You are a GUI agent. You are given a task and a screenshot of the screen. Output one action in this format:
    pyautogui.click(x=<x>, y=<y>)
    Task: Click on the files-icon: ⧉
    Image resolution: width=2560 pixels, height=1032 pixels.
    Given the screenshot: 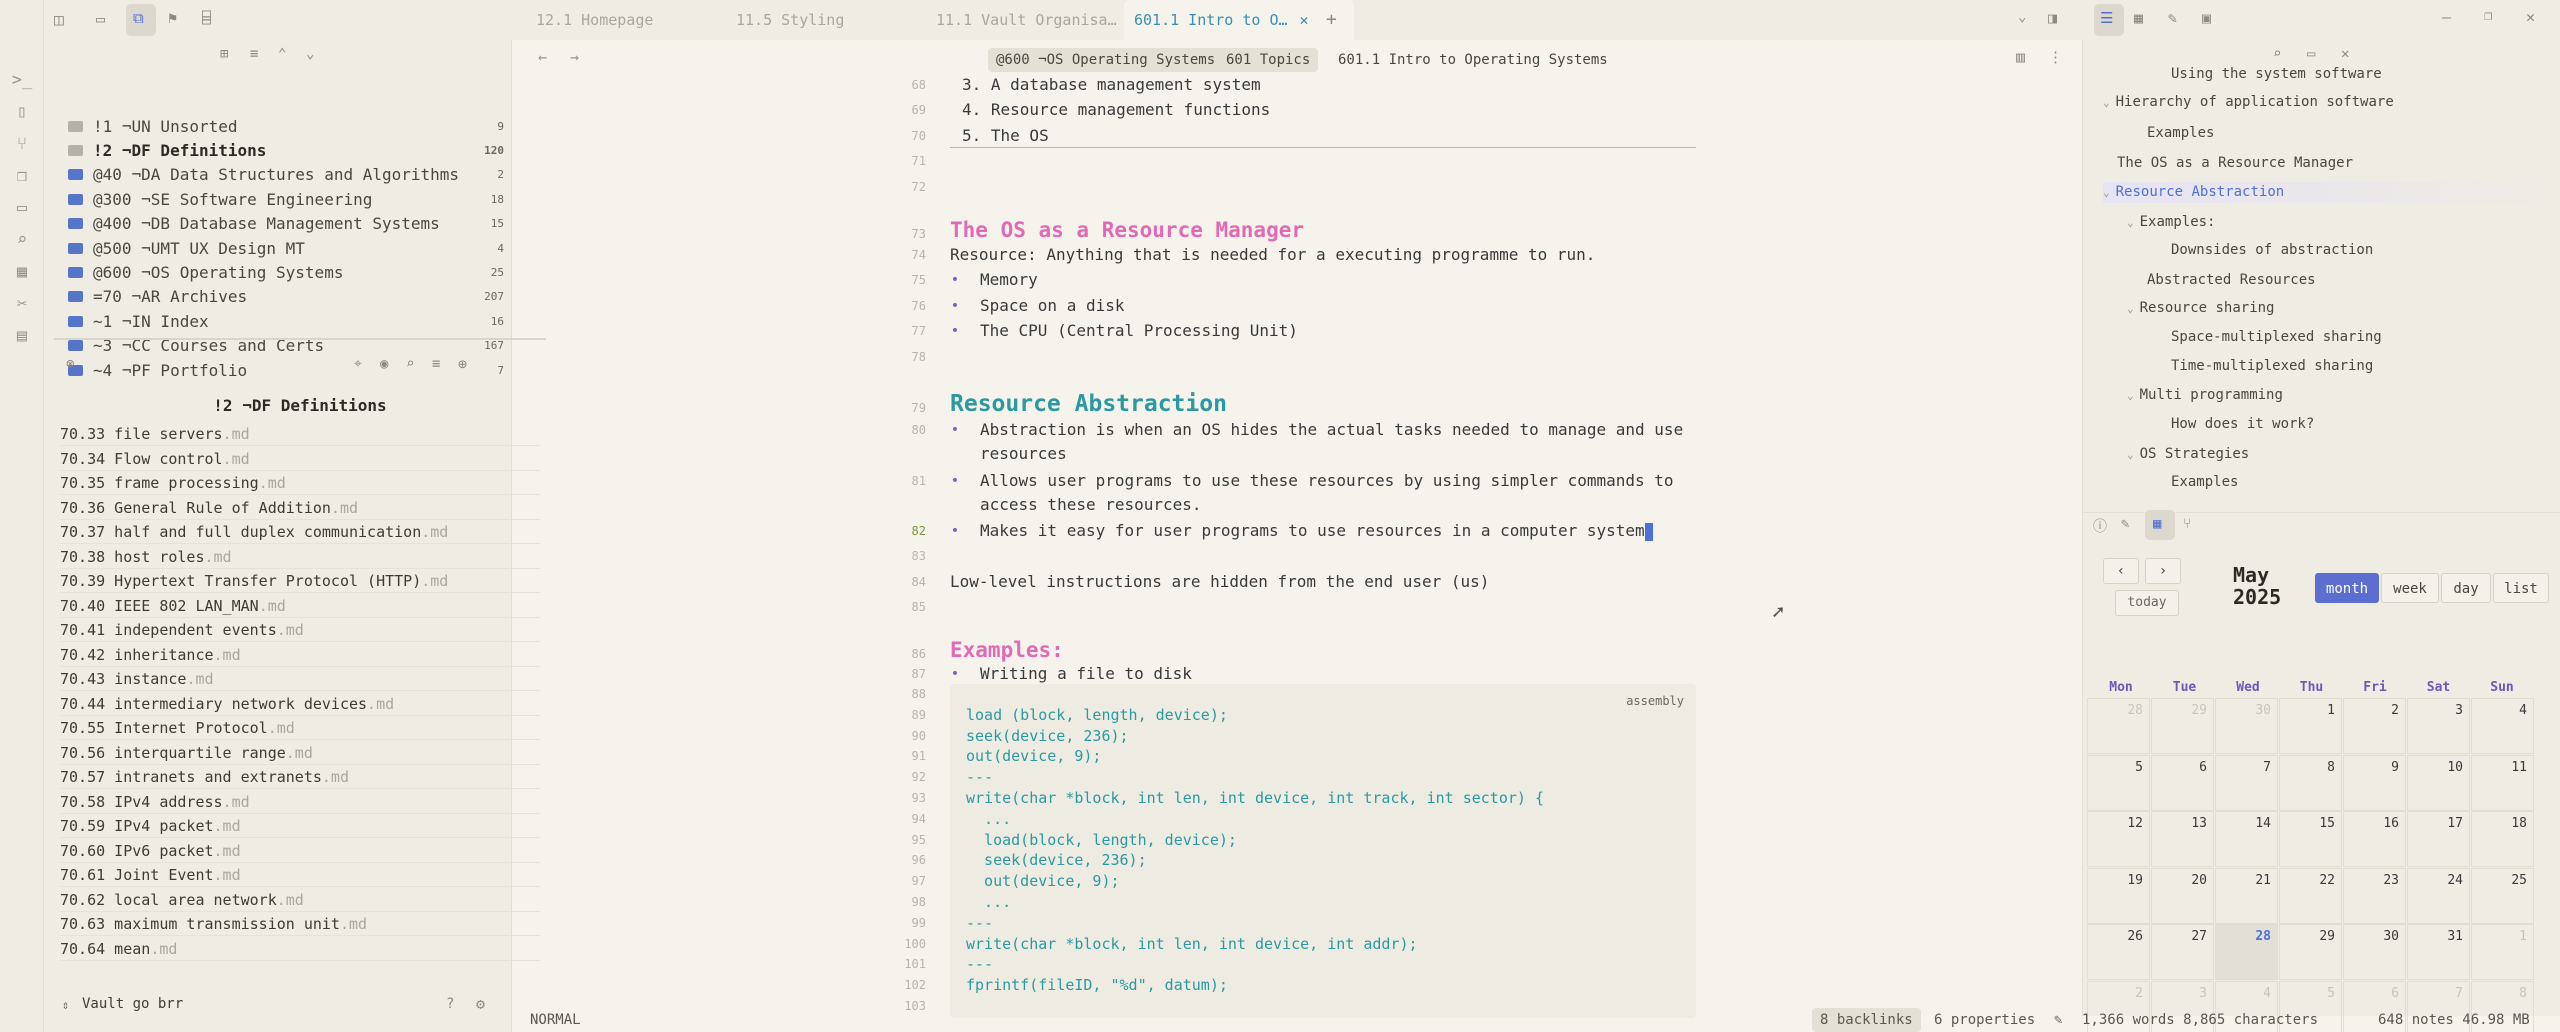 What is the action you would take?
    pyautogui.click(x=138, y=18)
    